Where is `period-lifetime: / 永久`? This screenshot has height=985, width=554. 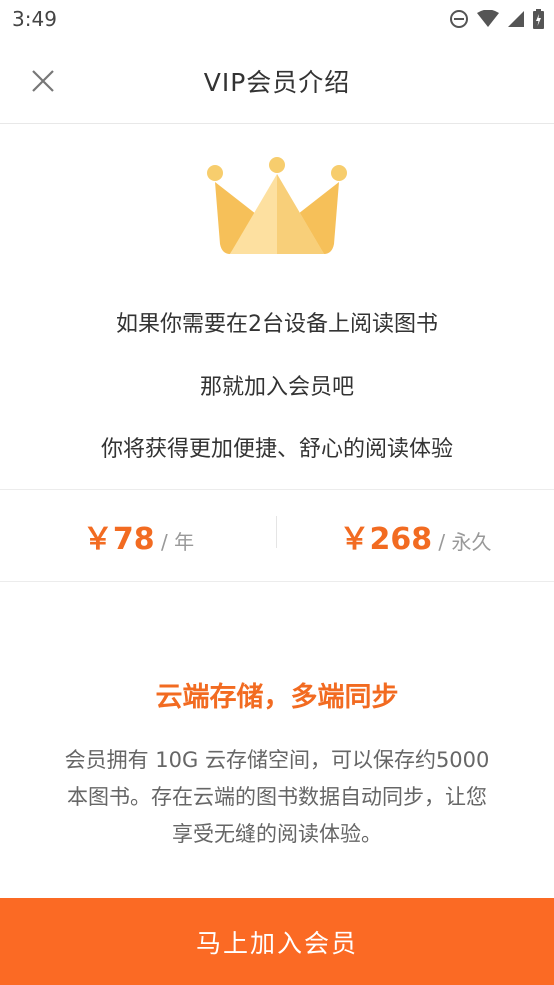 period-lifetime: / 永久 is located at coordinates (462, 541).